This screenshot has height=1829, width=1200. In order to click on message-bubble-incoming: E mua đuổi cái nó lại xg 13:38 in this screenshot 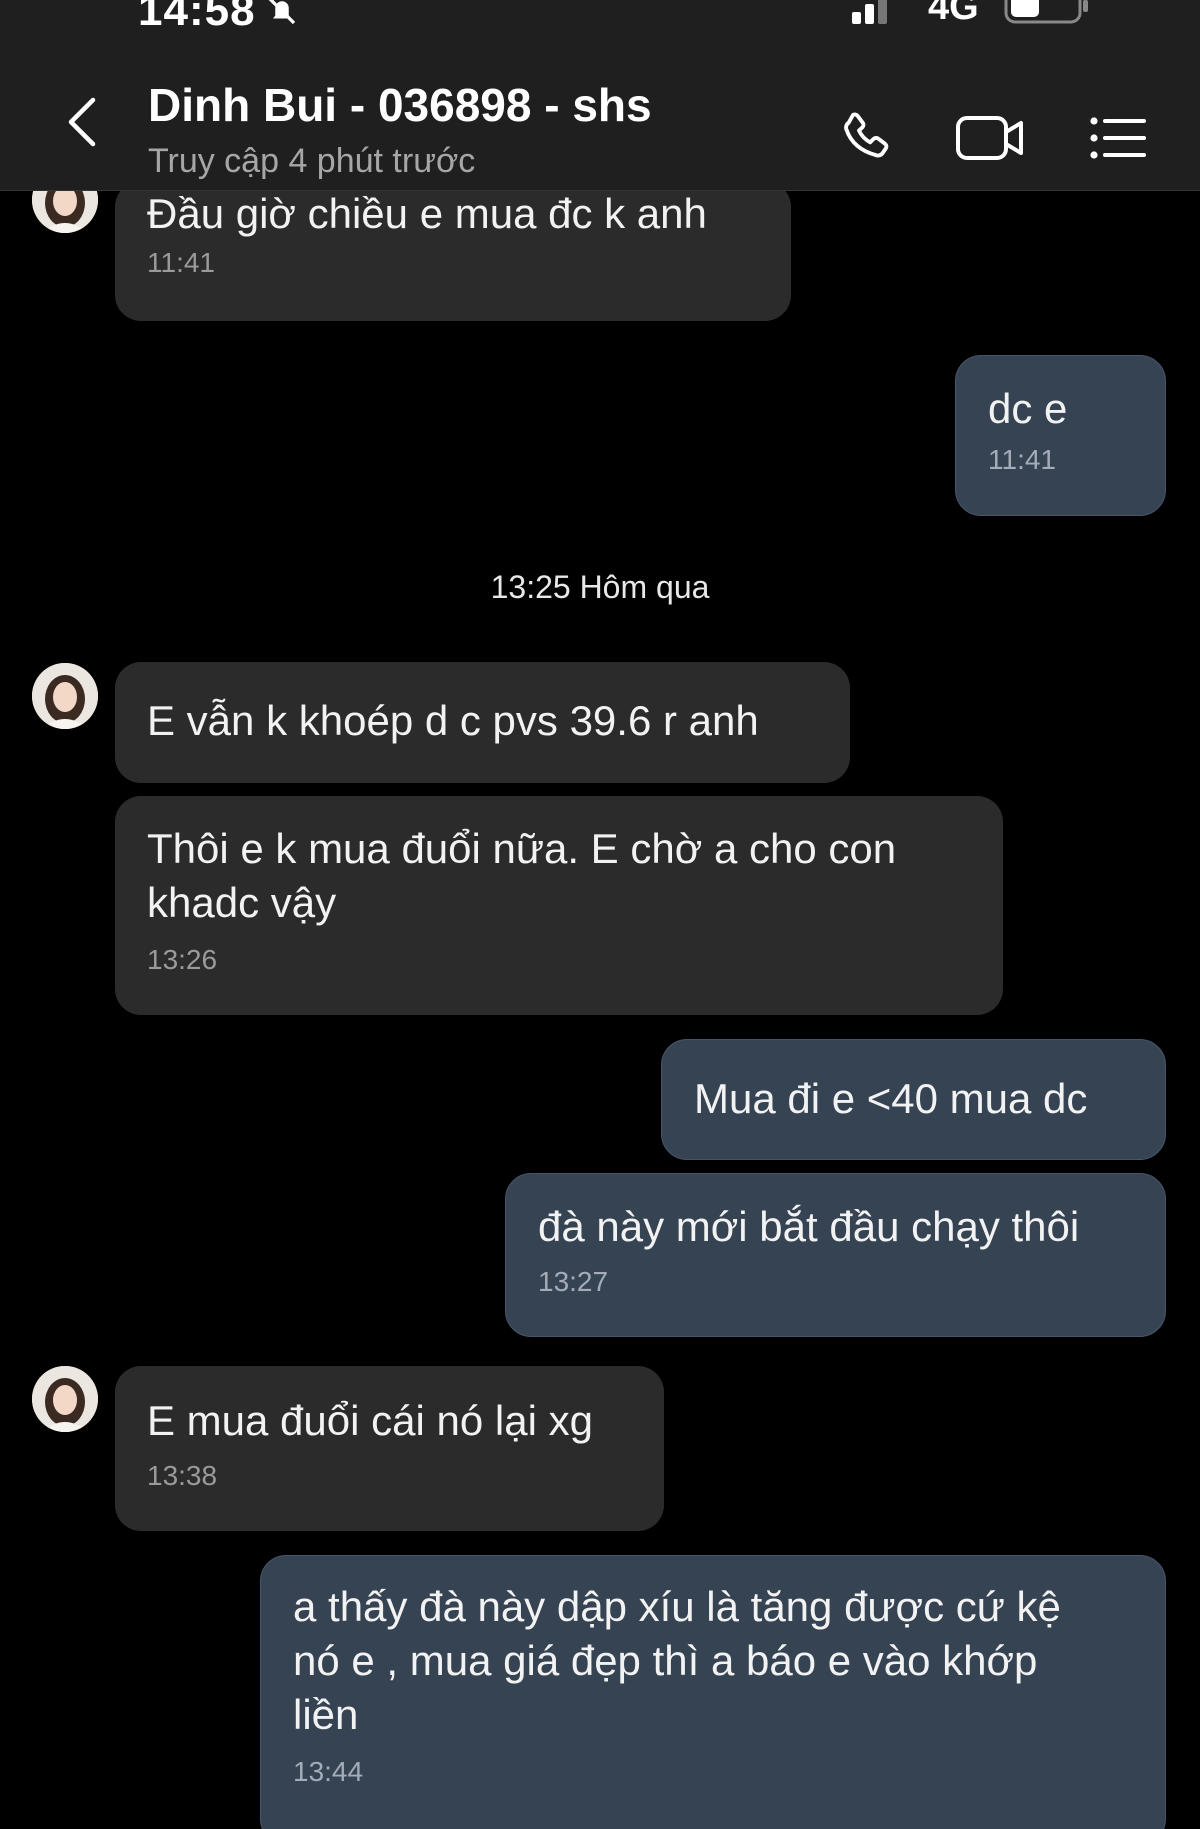, I will do `click(389, 1448)`.